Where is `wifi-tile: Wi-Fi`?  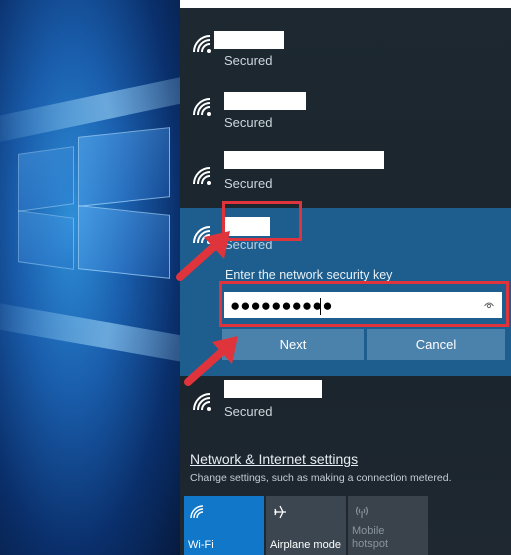
wifi-tile: Wi-Fi is located at coordinates (224, 525).